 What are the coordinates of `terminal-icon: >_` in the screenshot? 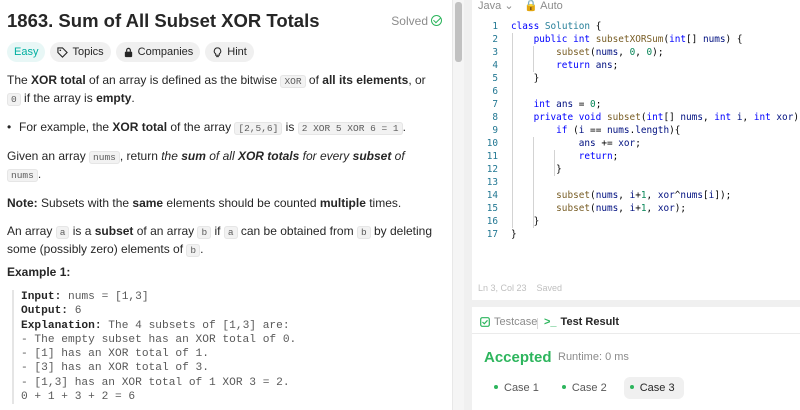 It's located at (550, 322).